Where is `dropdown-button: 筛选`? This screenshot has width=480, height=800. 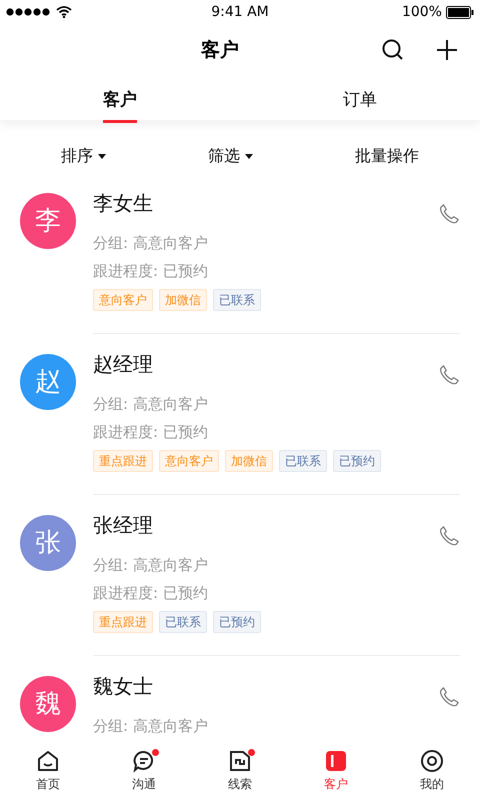
dropdown-button: 筛选 is located at coordinates (230, 156).